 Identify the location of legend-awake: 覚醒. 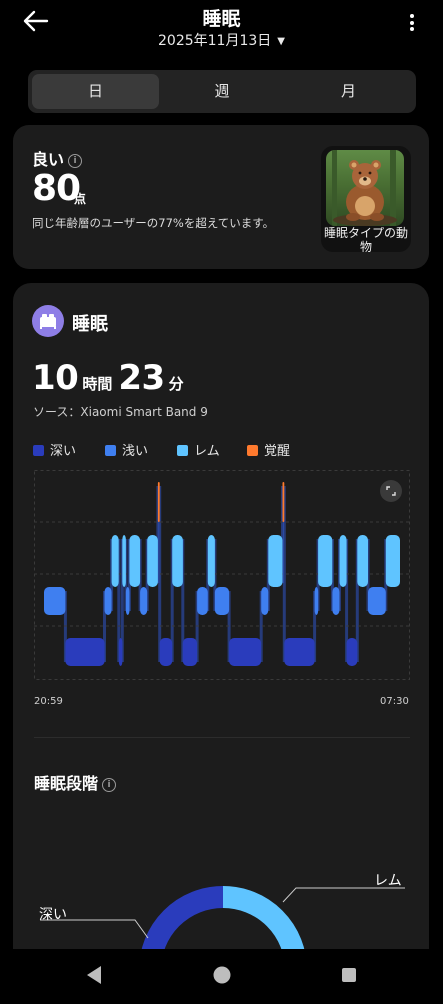
(268, 449).